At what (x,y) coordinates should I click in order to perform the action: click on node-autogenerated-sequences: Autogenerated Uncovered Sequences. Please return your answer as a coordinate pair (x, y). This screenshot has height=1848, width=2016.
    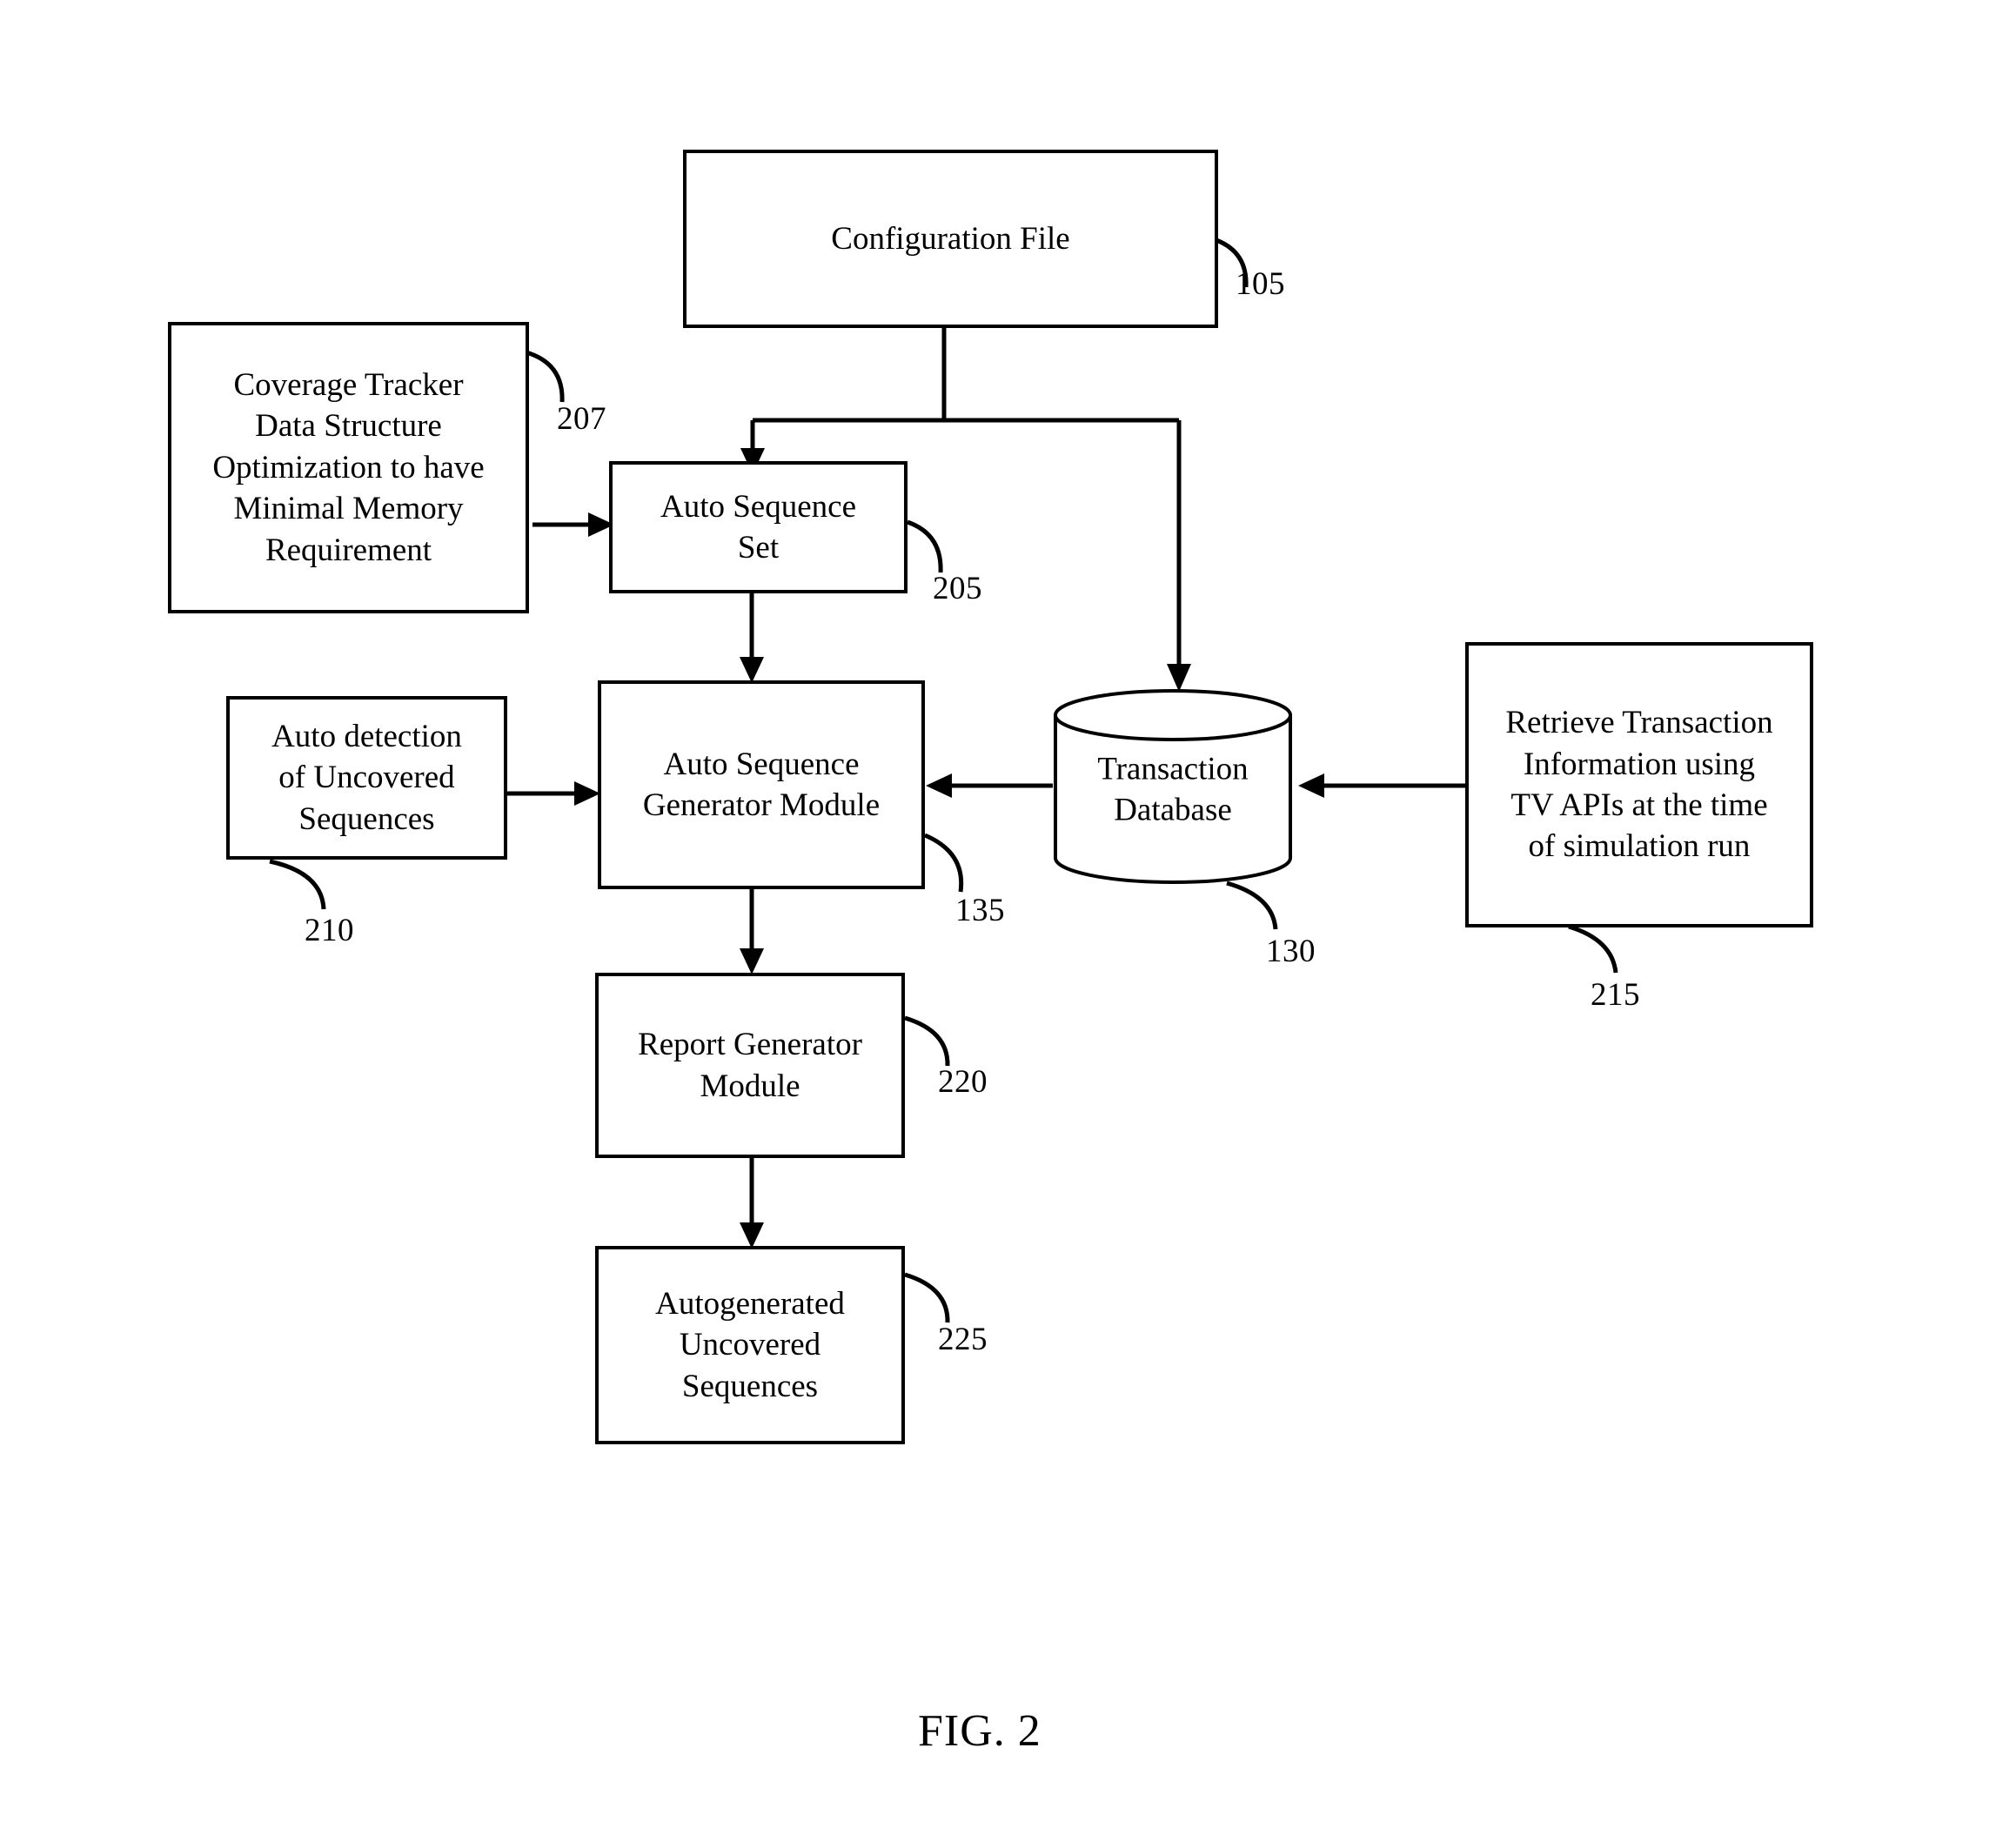
    Looking at the image, I should click on (750, 1345).